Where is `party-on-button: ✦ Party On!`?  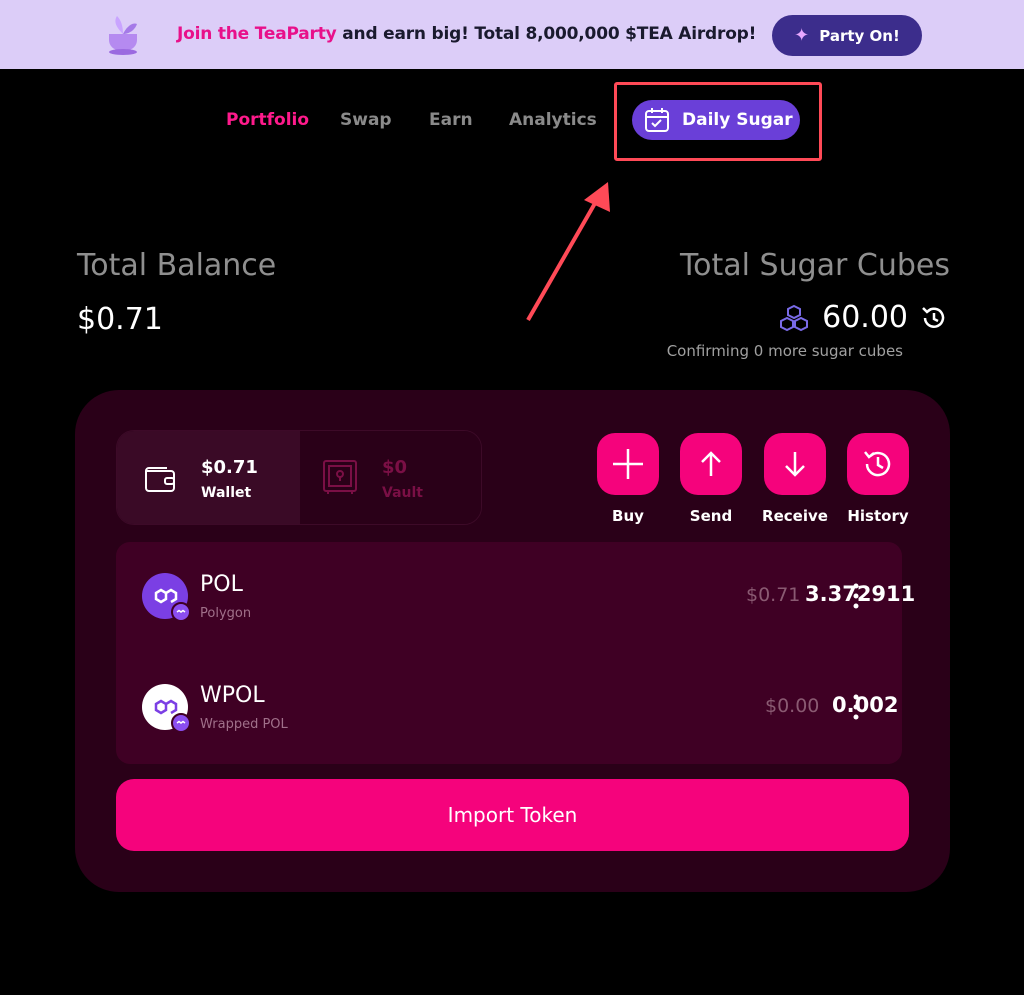 party-on-button: ✦ Party On! is located at coordinates (847, 35).